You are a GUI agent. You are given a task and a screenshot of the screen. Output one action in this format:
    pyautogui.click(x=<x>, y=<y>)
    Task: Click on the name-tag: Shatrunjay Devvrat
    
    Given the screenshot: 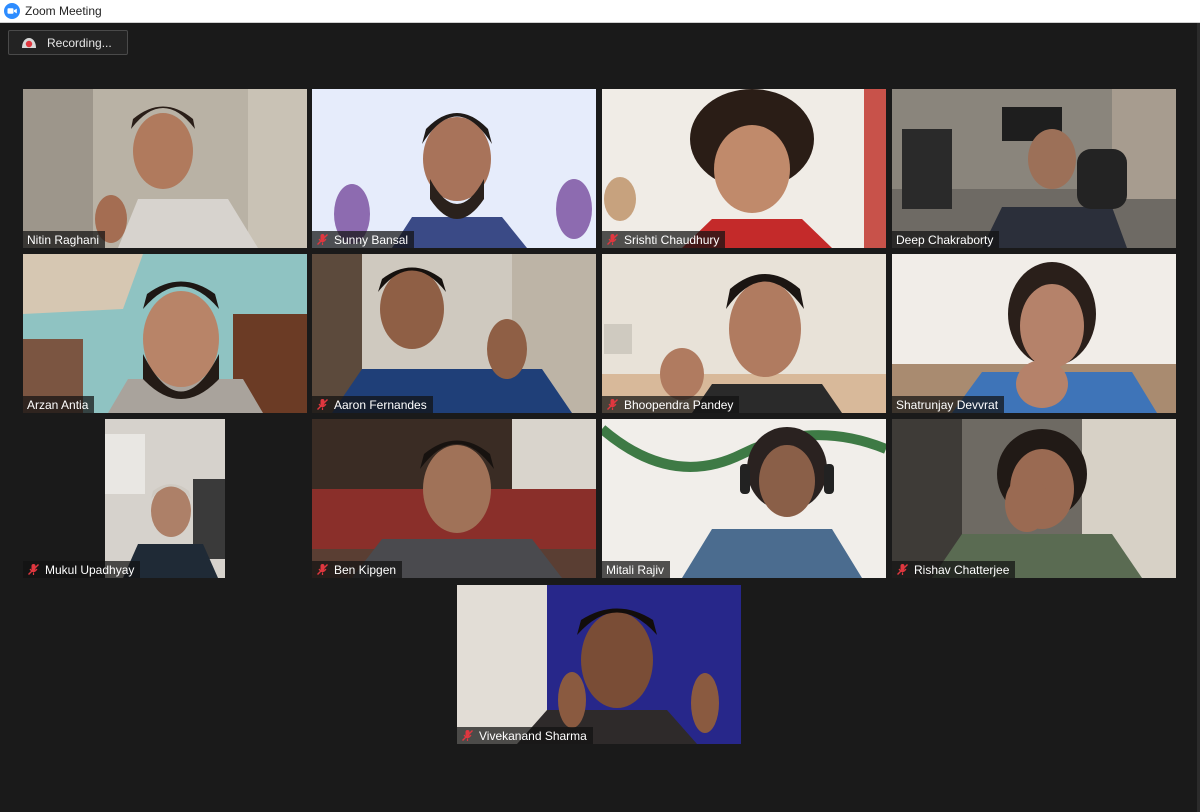 What is the action you would take?
    pyautogui.click(x=948, y=404)
    